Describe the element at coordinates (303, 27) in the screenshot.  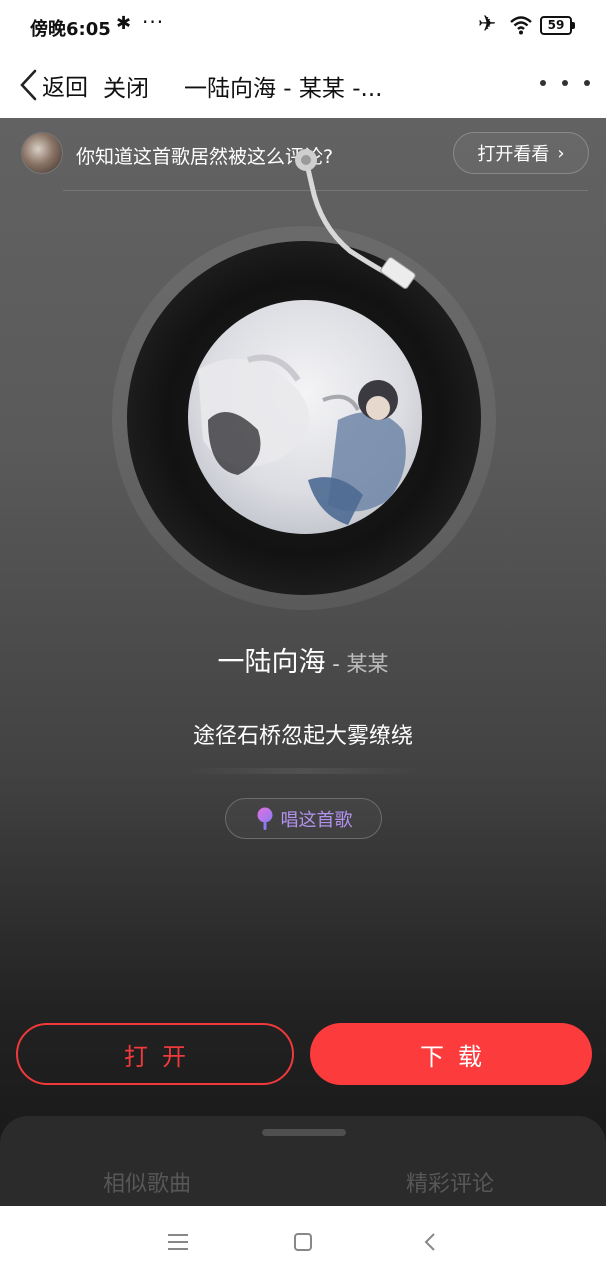
I see `status-bar: 傍晚6:05 ✱ ··· ✈ 59` at that location.